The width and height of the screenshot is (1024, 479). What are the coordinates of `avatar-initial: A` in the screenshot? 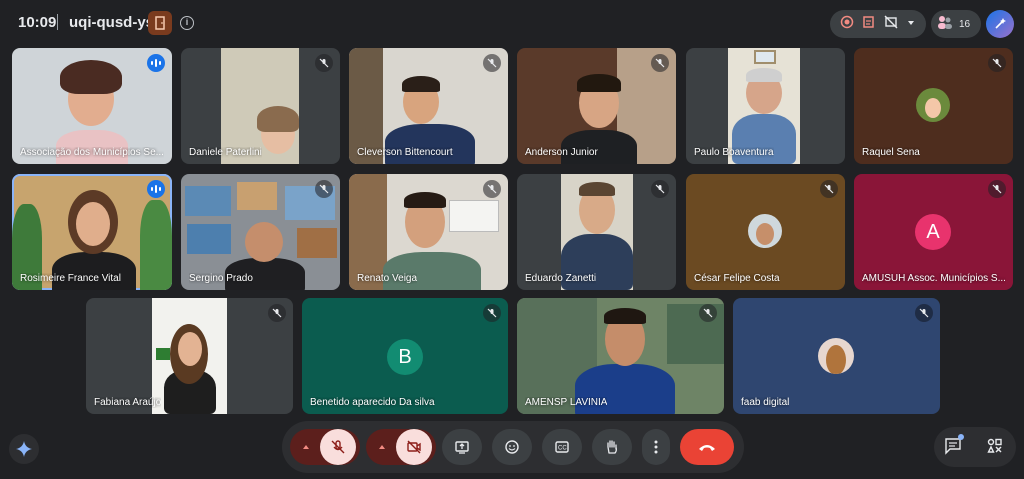 It's located at (933, 231).